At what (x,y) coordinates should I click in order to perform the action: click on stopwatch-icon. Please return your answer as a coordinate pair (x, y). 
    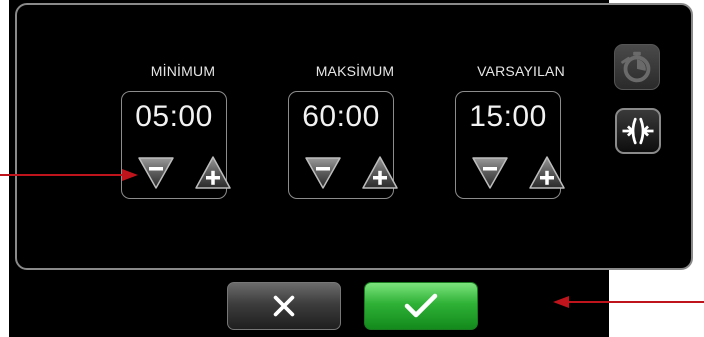
    Looking at the image, I should click on (636, 67).